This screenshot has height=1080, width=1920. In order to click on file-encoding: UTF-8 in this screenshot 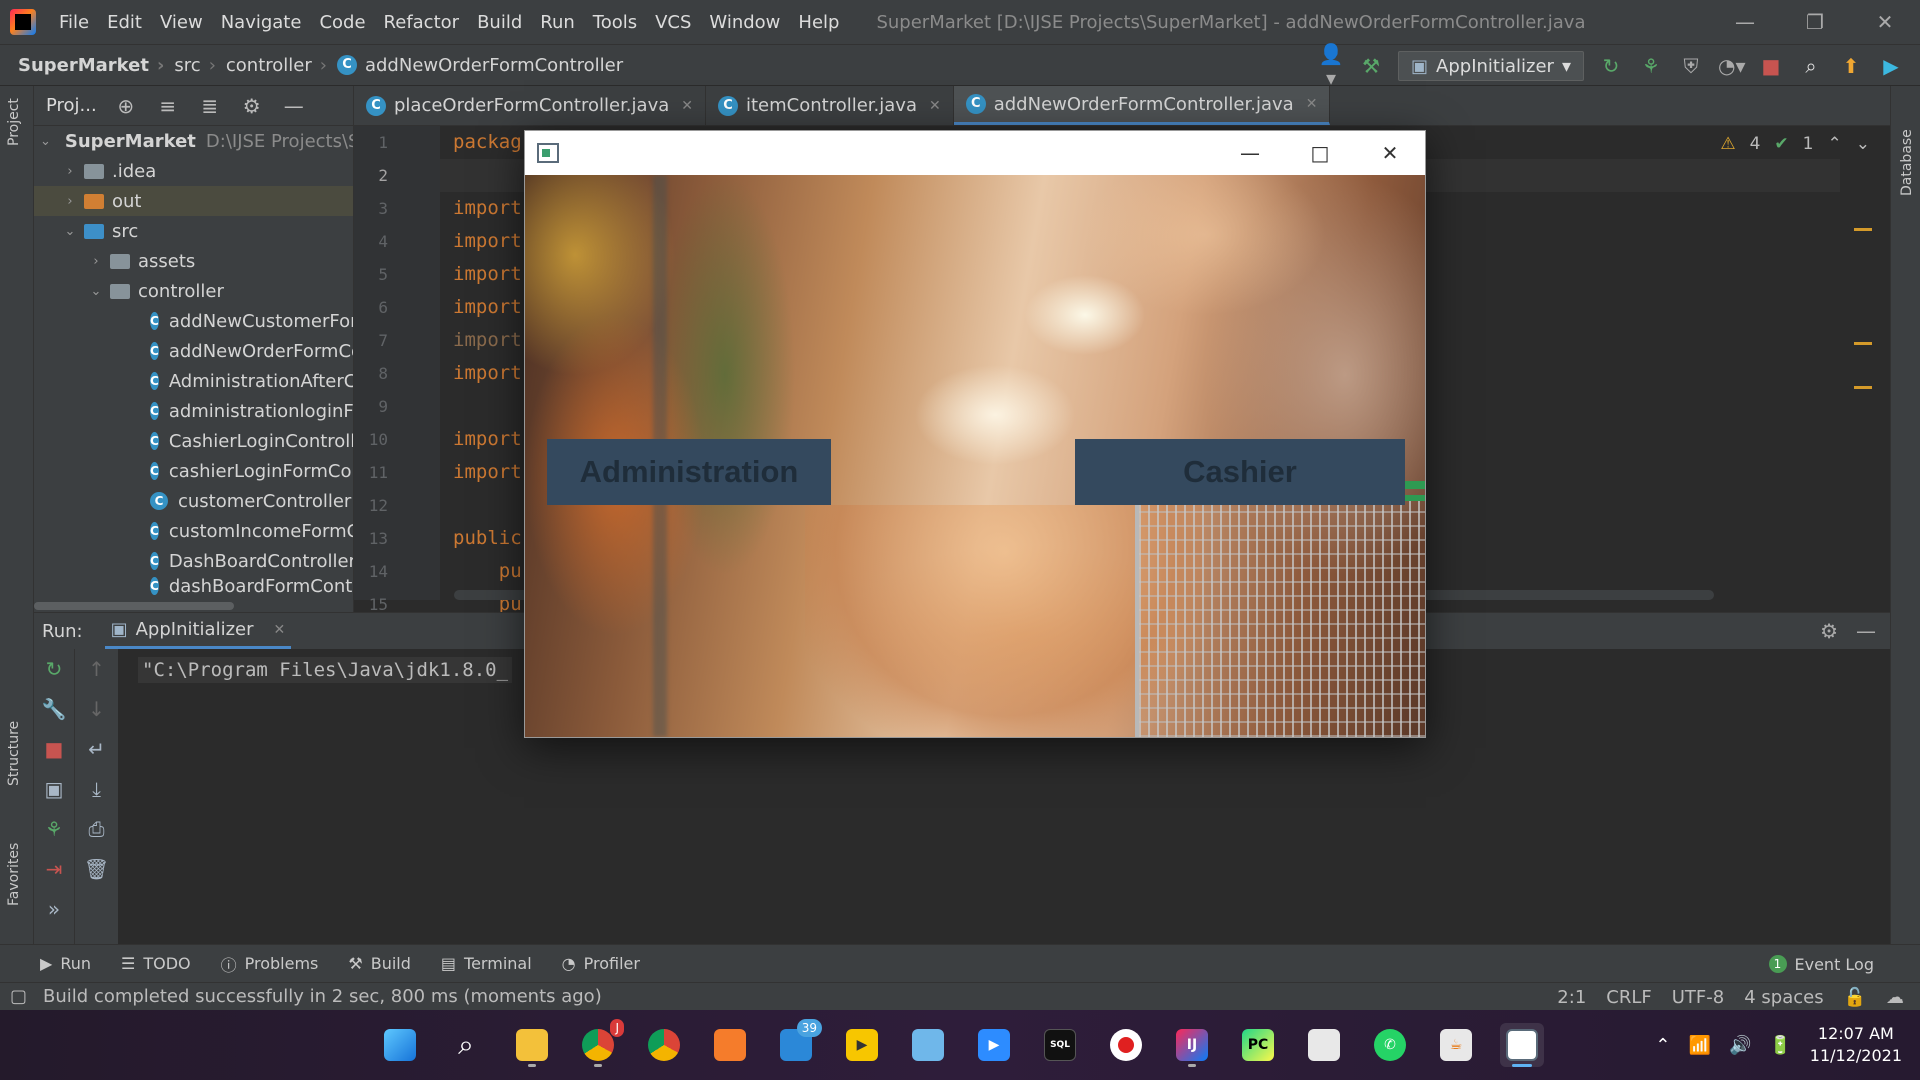, I will do `click(1698, 997)`.